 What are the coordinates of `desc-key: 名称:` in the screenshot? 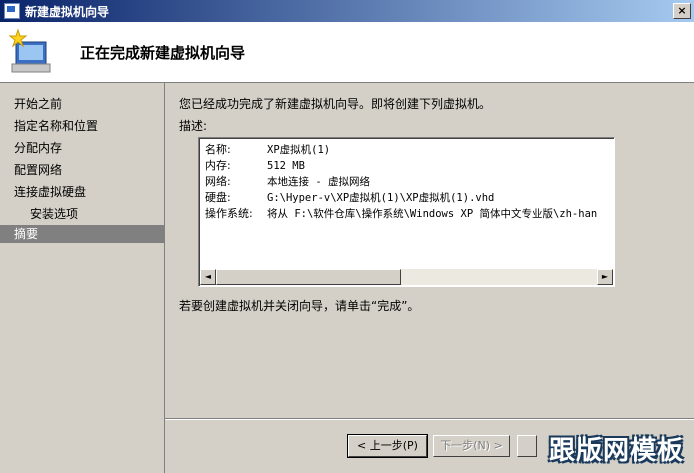 It's located at (218, 149).